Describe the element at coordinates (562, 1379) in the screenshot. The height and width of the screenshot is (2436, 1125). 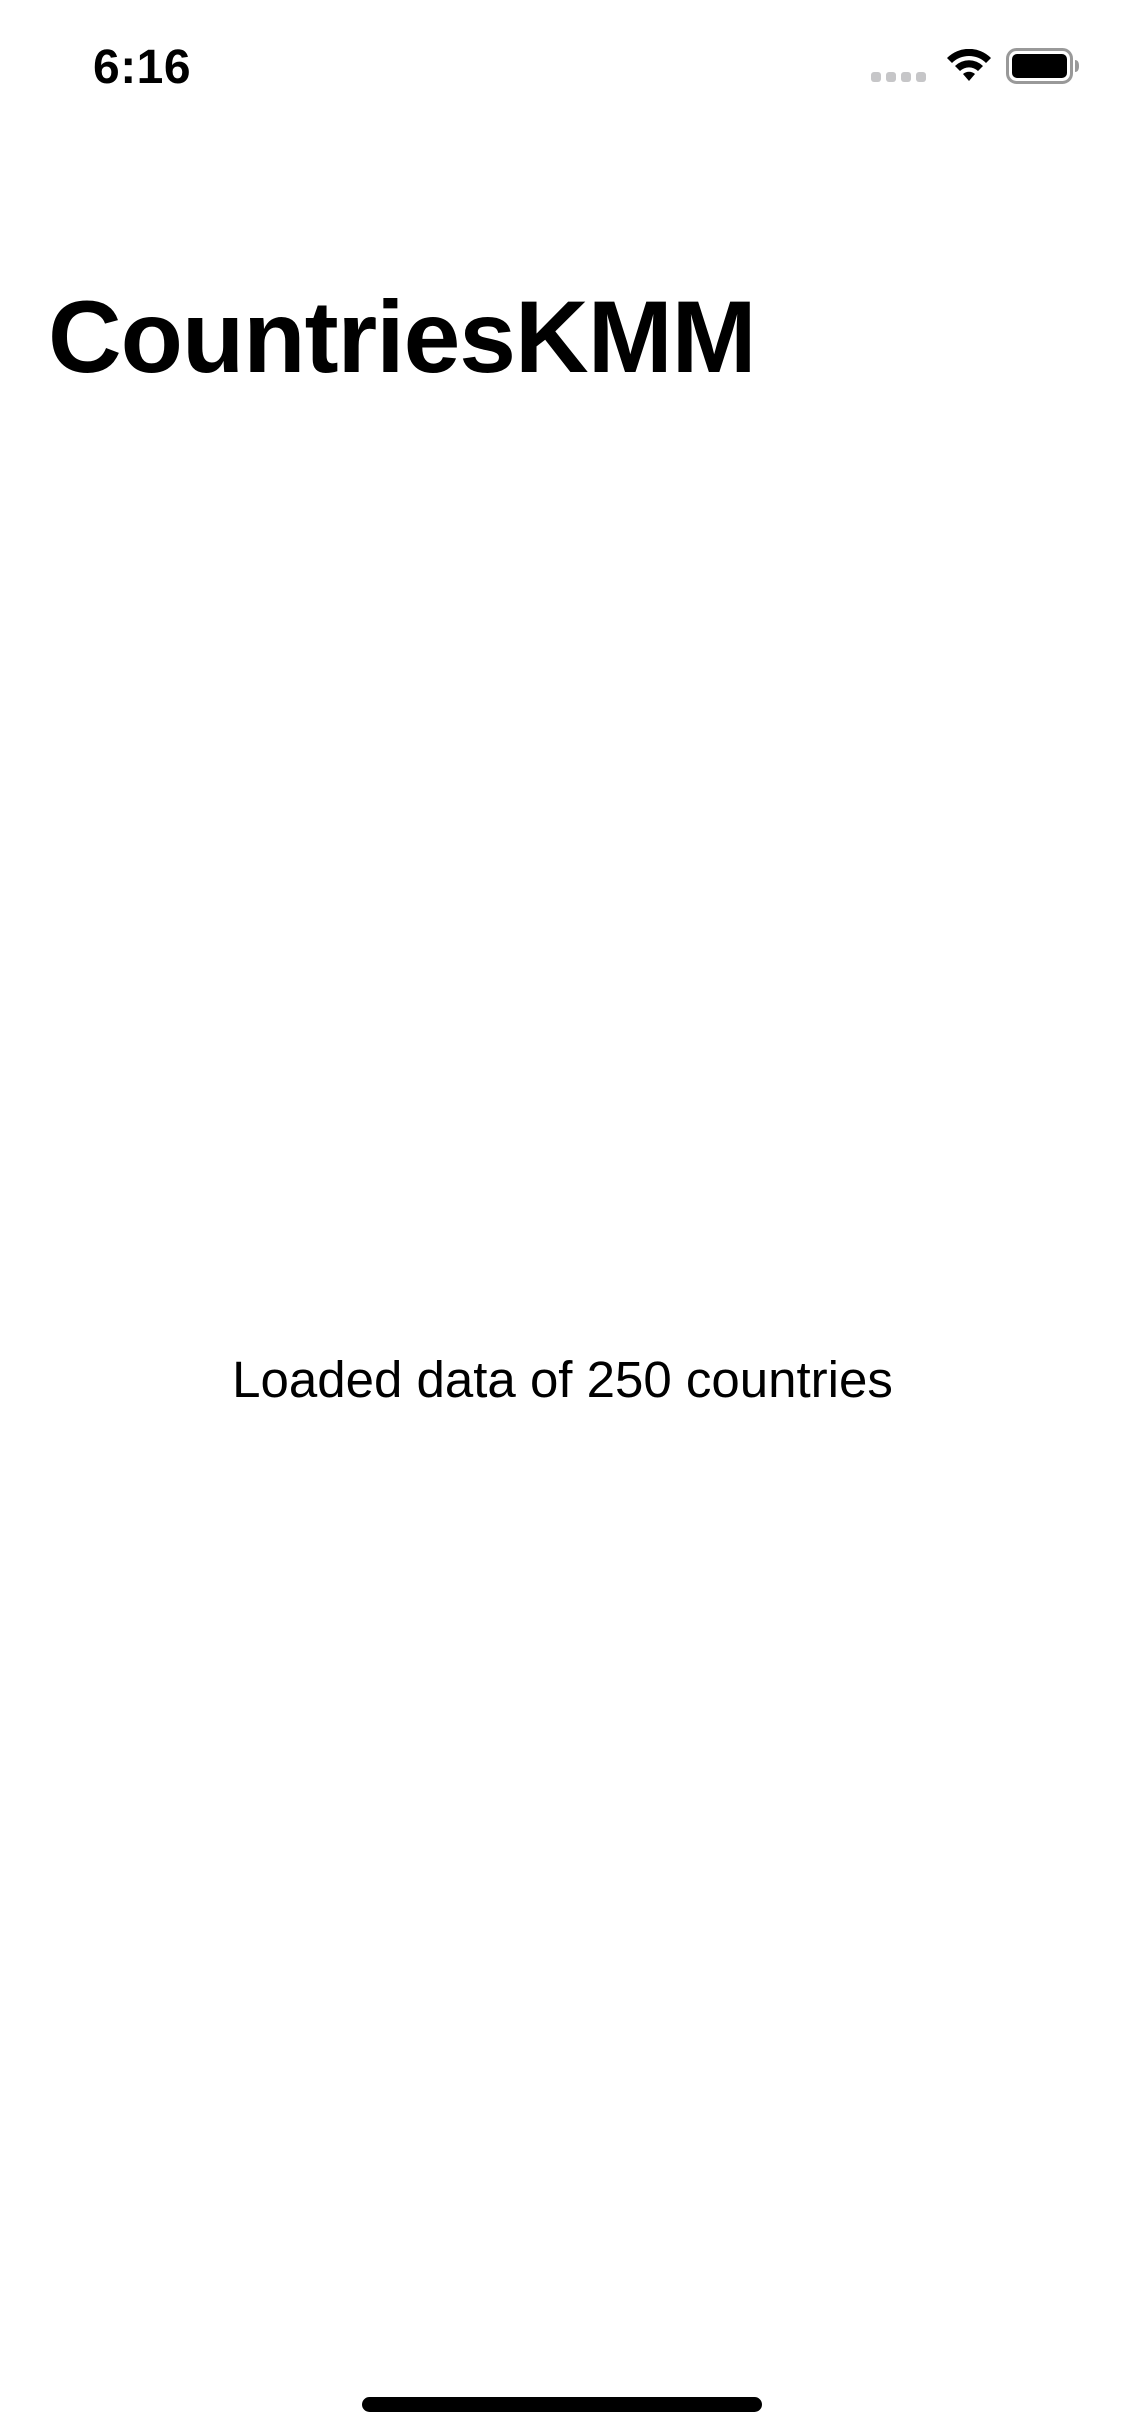
I see `loaded-data-message: Loaded data of 250 countries` at that location.